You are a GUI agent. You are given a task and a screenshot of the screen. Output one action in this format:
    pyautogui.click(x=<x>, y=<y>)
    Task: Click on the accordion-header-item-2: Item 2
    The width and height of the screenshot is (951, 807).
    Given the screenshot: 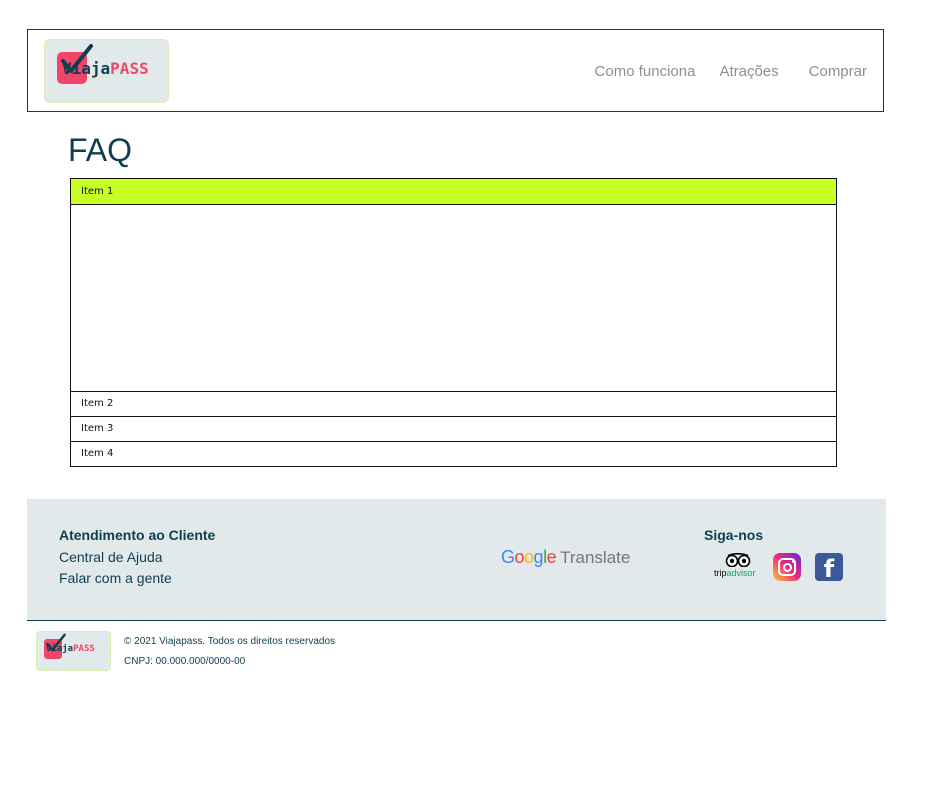 What is the action you would take?
    pyautogui.click(x=453, y=404)
    